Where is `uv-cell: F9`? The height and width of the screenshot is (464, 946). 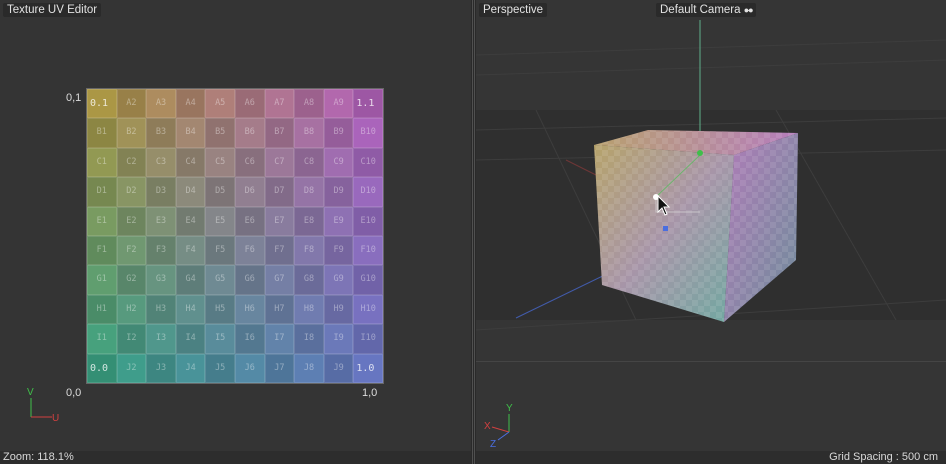
uv-cell: F9 is located at coordinates (338, 250).